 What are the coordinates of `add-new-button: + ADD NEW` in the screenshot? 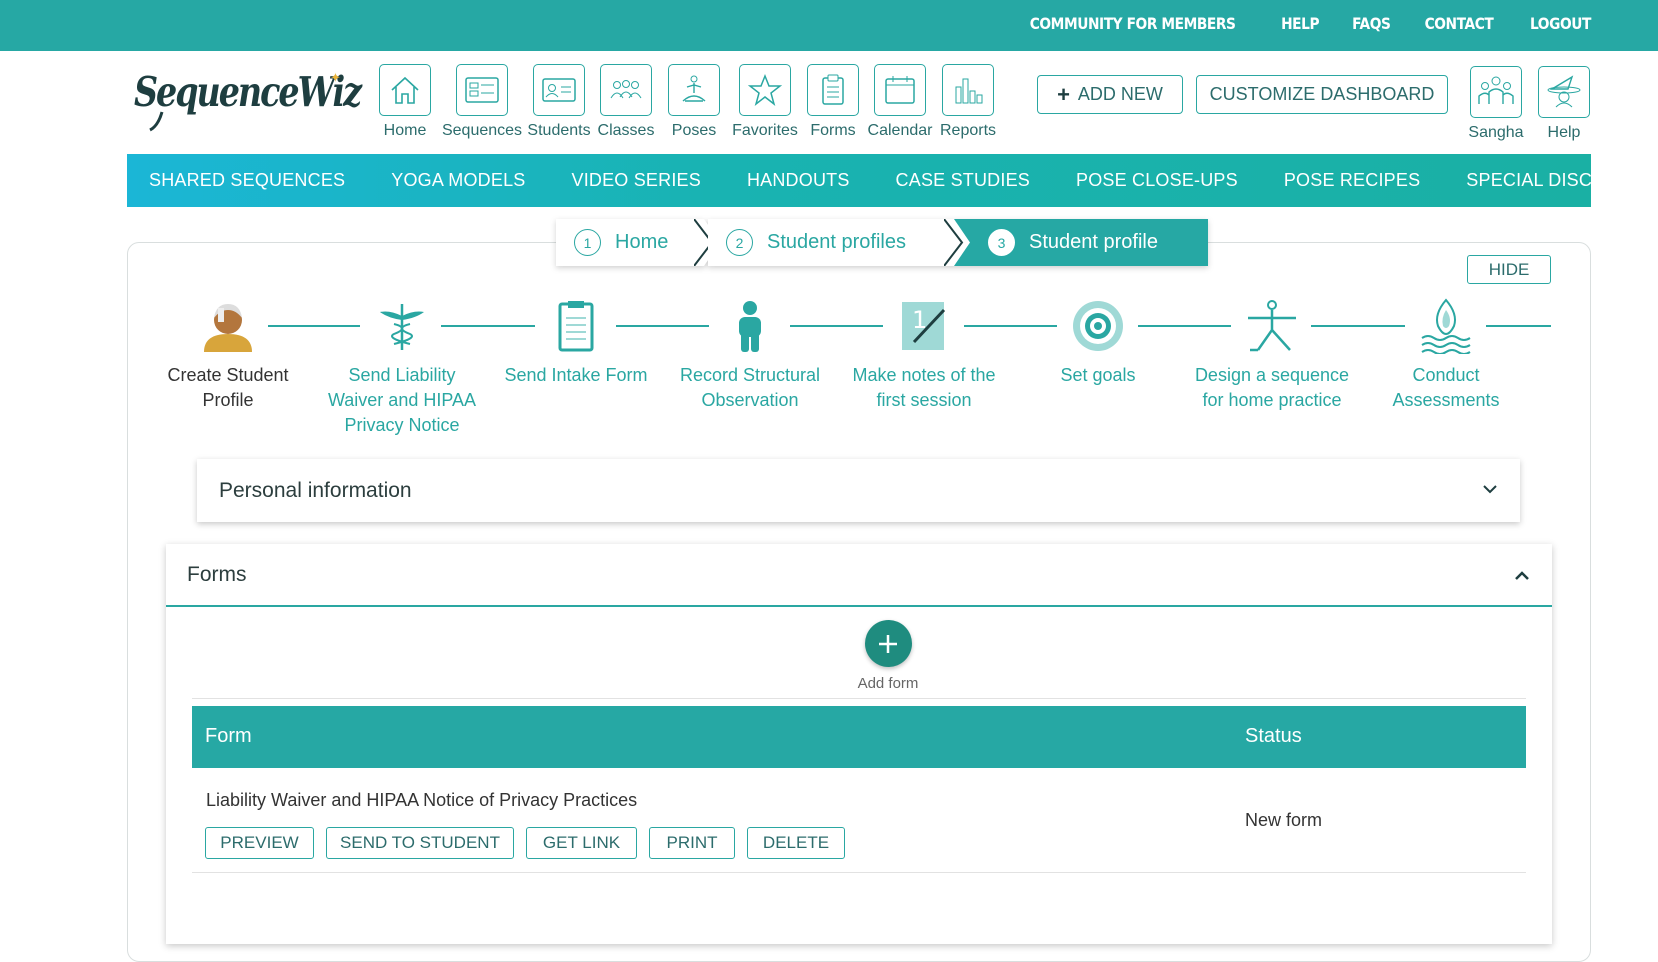 It's located at (1110, 94).